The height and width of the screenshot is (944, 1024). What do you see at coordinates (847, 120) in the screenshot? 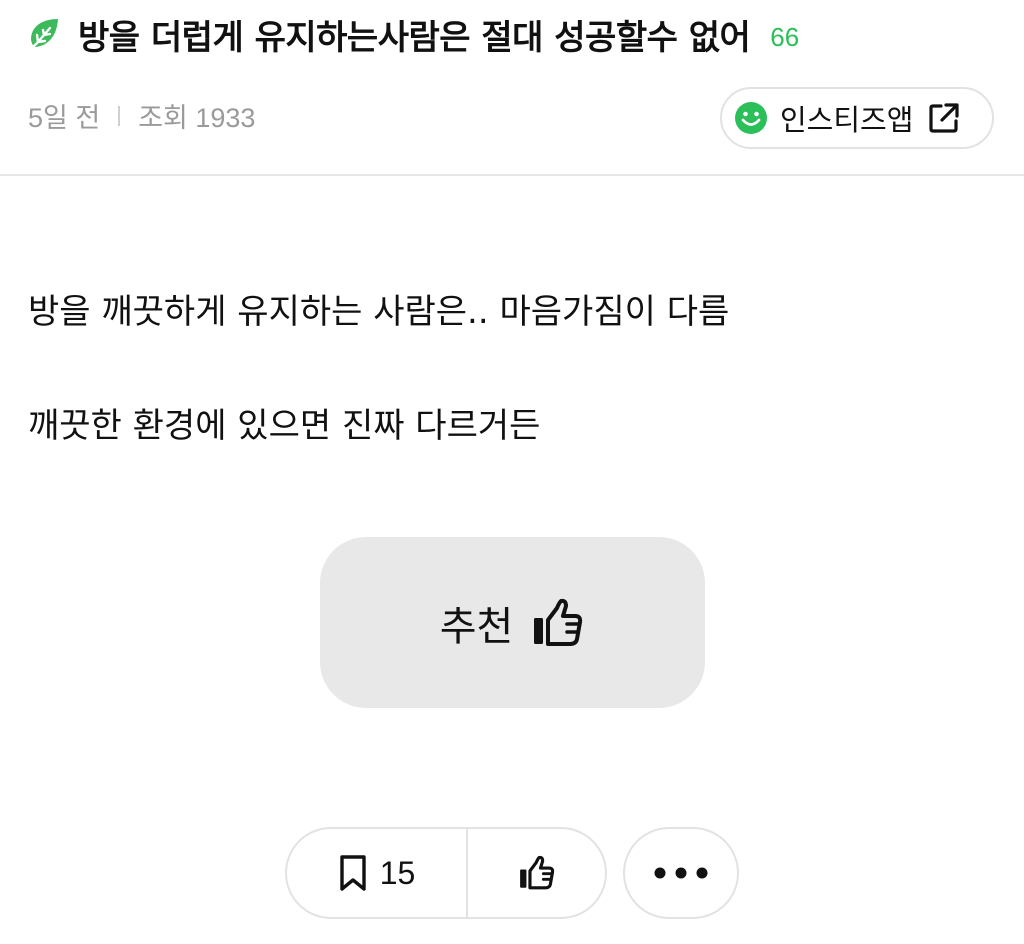
I see `open-app-label: 인스티즈앱` at bounding box center [847, 120].